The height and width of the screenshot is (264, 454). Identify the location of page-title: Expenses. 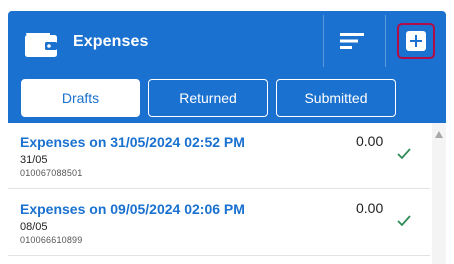
(111, 41).